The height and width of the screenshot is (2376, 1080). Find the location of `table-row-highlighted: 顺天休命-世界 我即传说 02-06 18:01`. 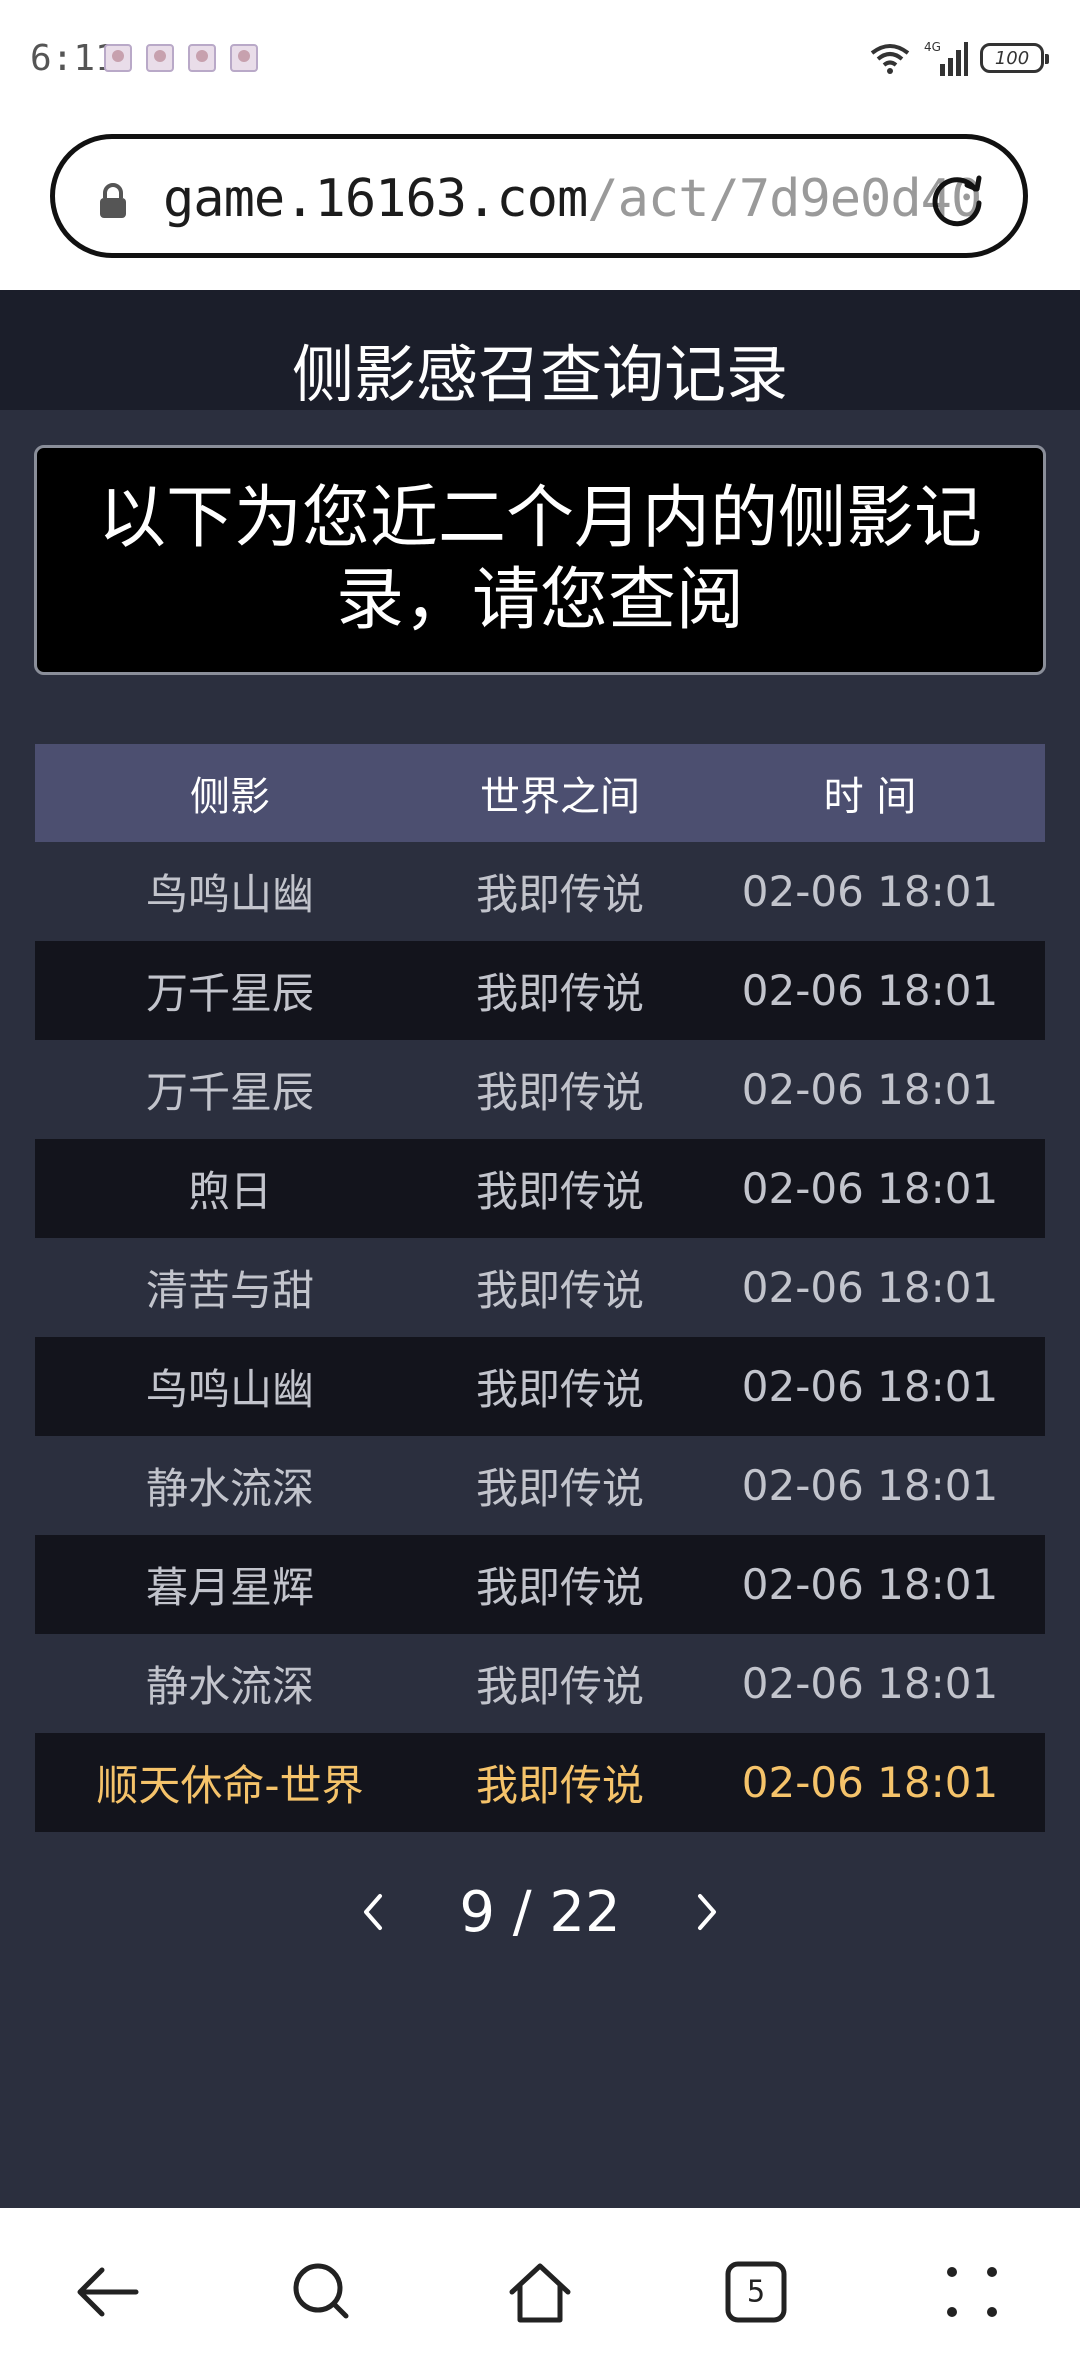

table-row-highlighted: 顺天休命-世界 我即传说 02-06 18:01 is located at coordinates (540, 1782).